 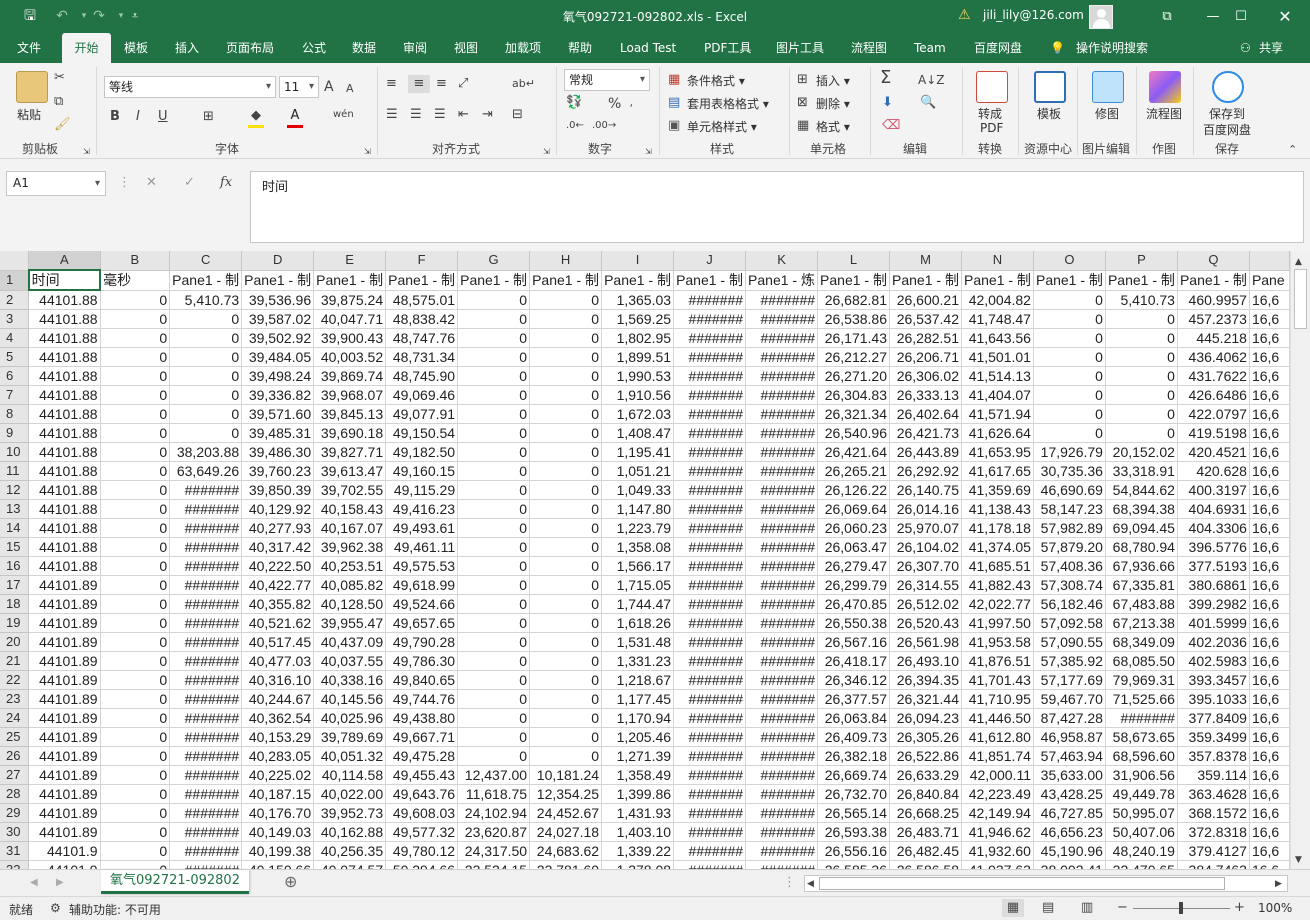 I want to click on cell: 26,537.42, so click(x=925, y=319).